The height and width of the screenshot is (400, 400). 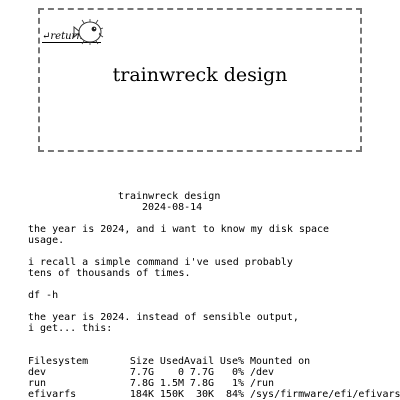 I want to click on column-header: Mounted on, so click(x=280, y=361).